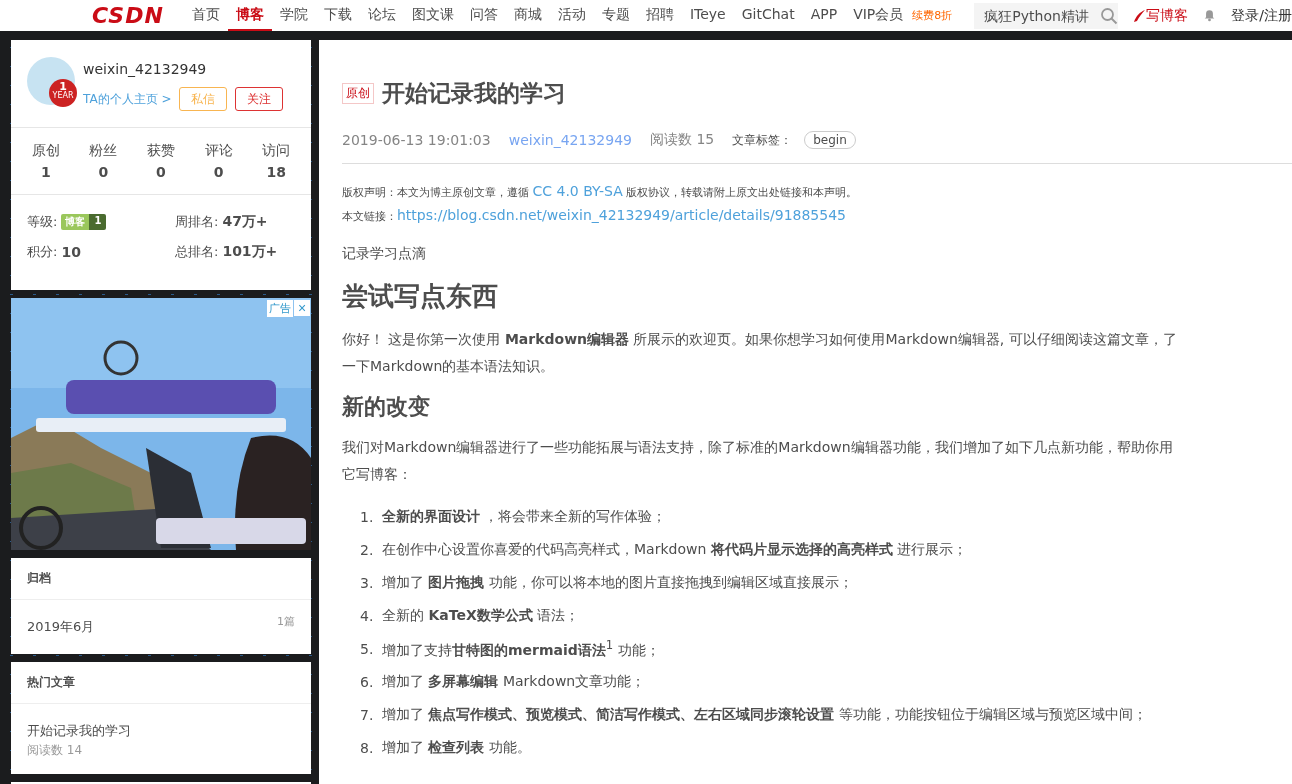 The image size is (1292, 784). What do you see at coordinates (280, 308) in the screenshot?
I see `ad-label: 广告` at bounding box center [280, 308].